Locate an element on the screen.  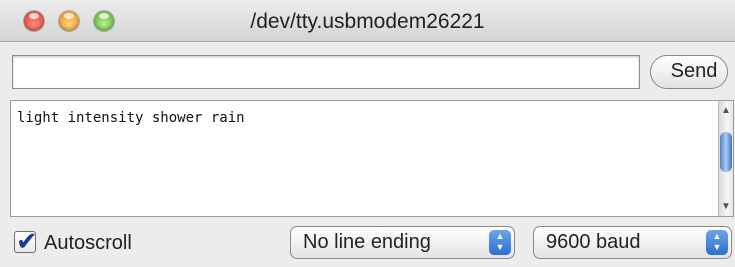
autoscroll-checkbox: ✔ is located at coordinates (26, 241).